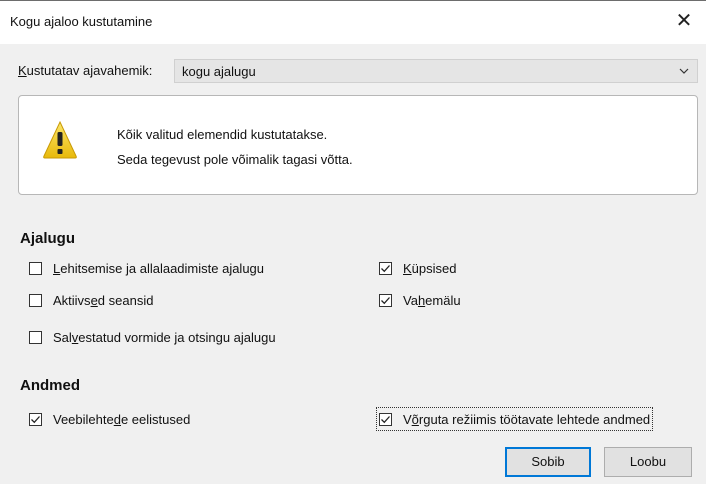 This screenshot has height=484, width=706. I want to click on checkbox-site-preferences: Veebilehtede eelistused, so click(109, 419).